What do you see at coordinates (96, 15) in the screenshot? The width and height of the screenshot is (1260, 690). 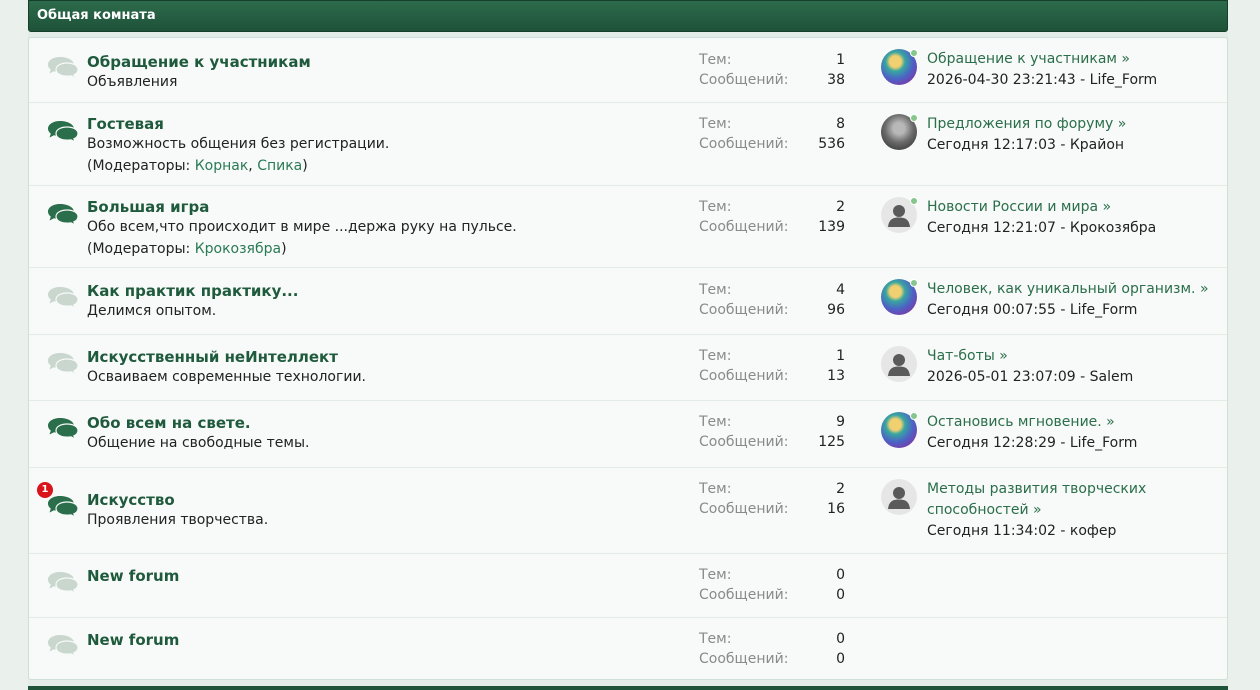 I see `category-title: Общая комната` at bounding box center [96, 15].